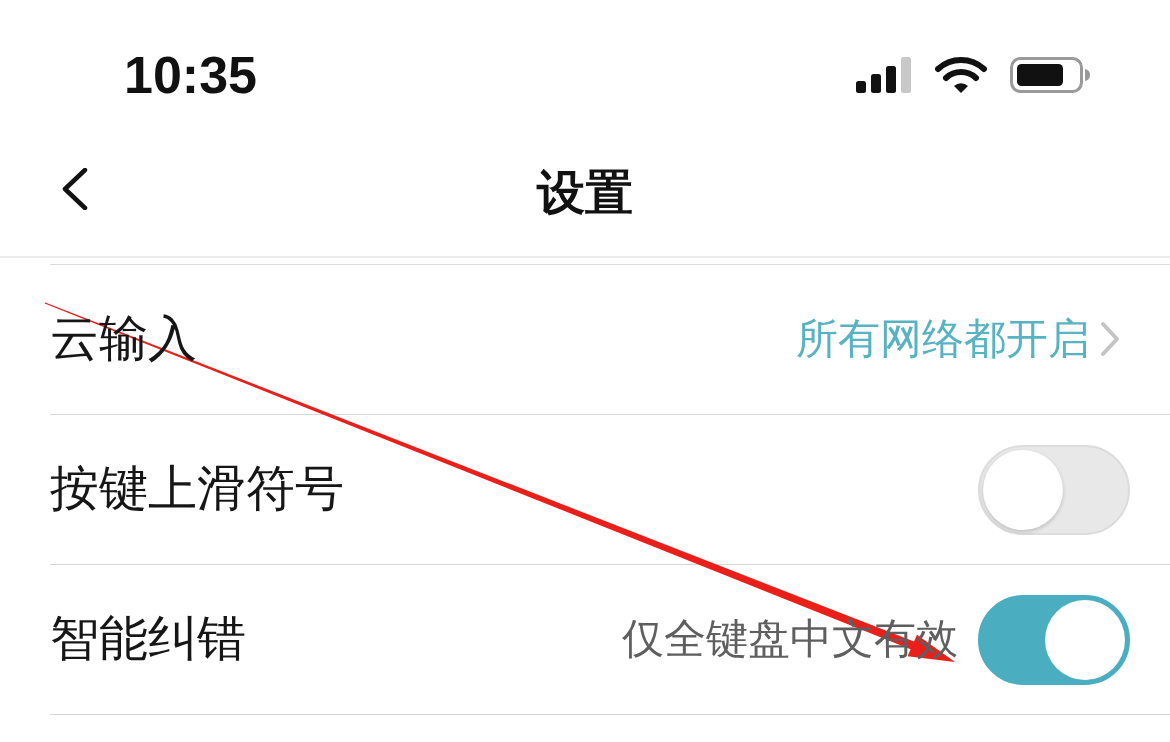 This screenshot has height=742, width=1170. Describe the element at coordinates (585, 192) in the screenshot. I see `page-title: 设置` at that location.